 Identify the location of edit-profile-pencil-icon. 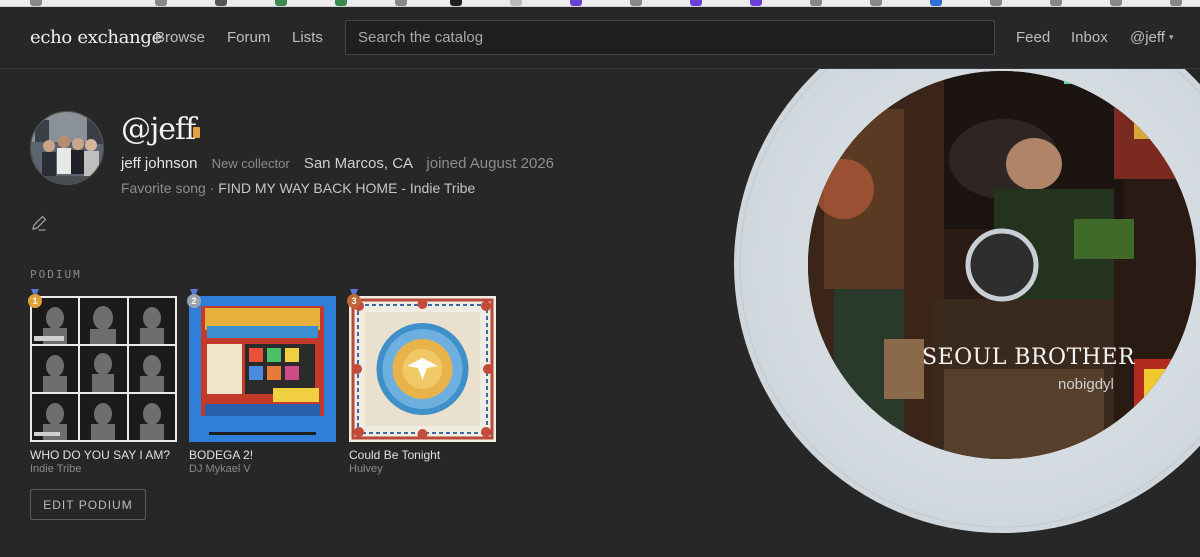
(39, 223).